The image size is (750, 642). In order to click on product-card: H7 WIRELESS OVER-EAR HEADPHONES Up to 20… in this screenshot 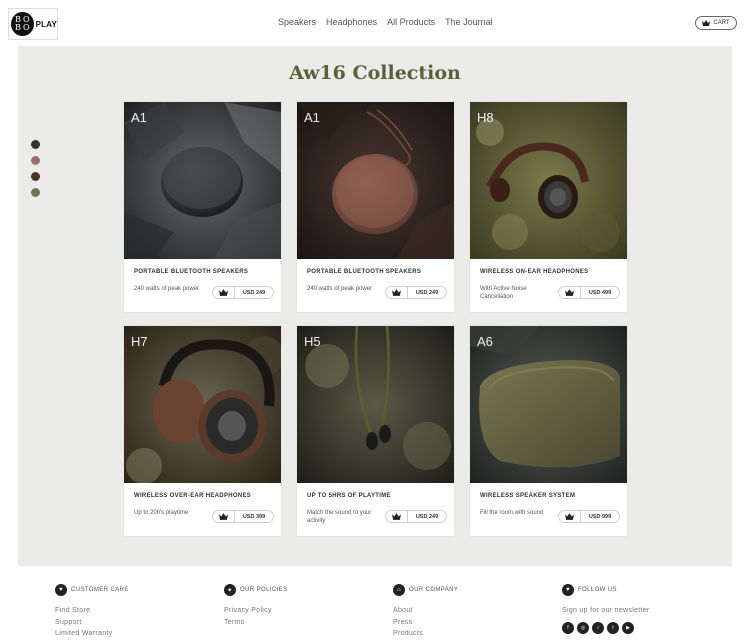, I will do `click(202, 431)`.